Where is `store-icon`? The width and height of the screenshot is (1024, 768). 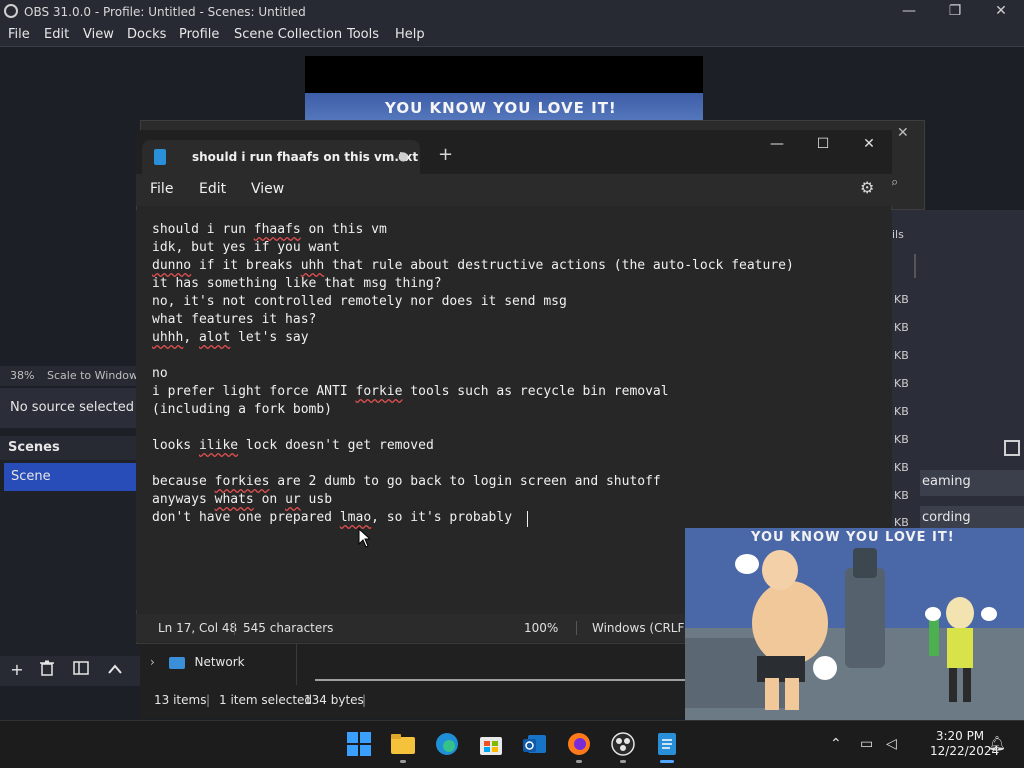 store-icon is located at coordinates (491, 744).